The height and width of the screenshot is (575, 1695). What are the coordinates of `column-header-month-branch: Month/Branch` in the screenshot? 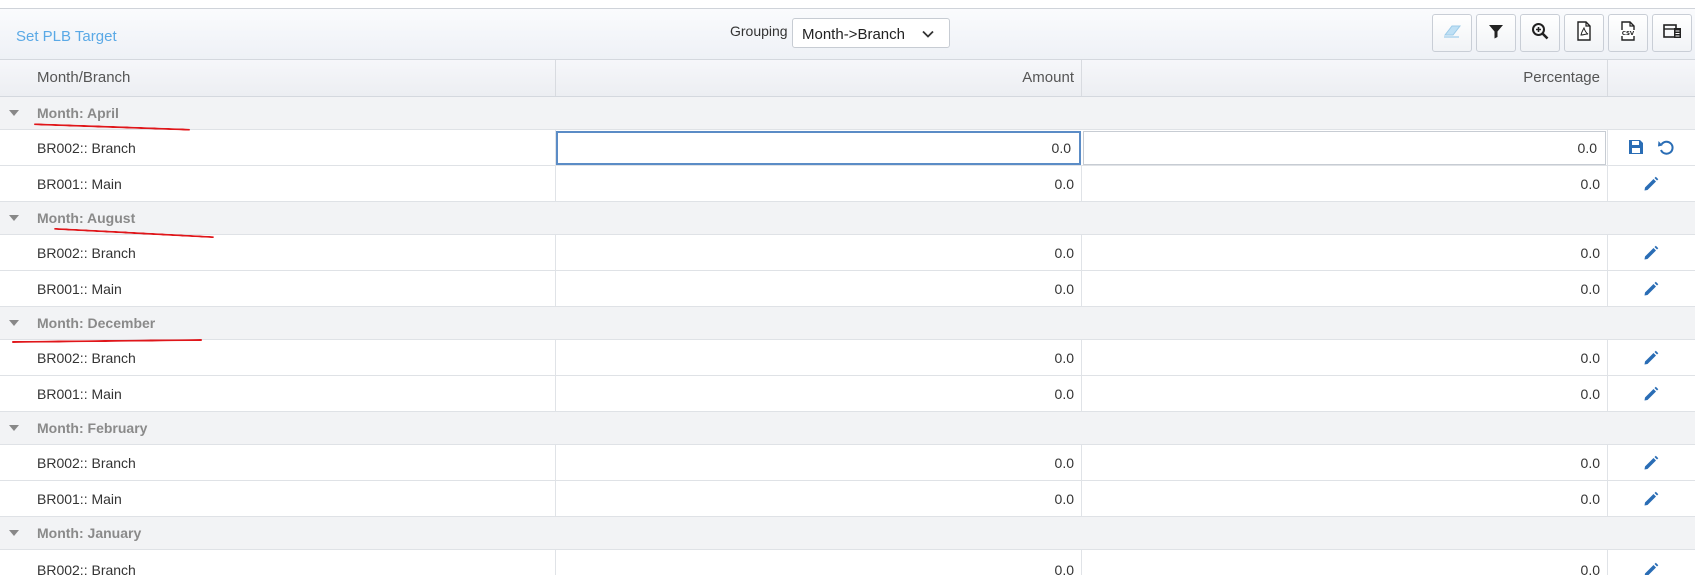 It's located at (83, 78).